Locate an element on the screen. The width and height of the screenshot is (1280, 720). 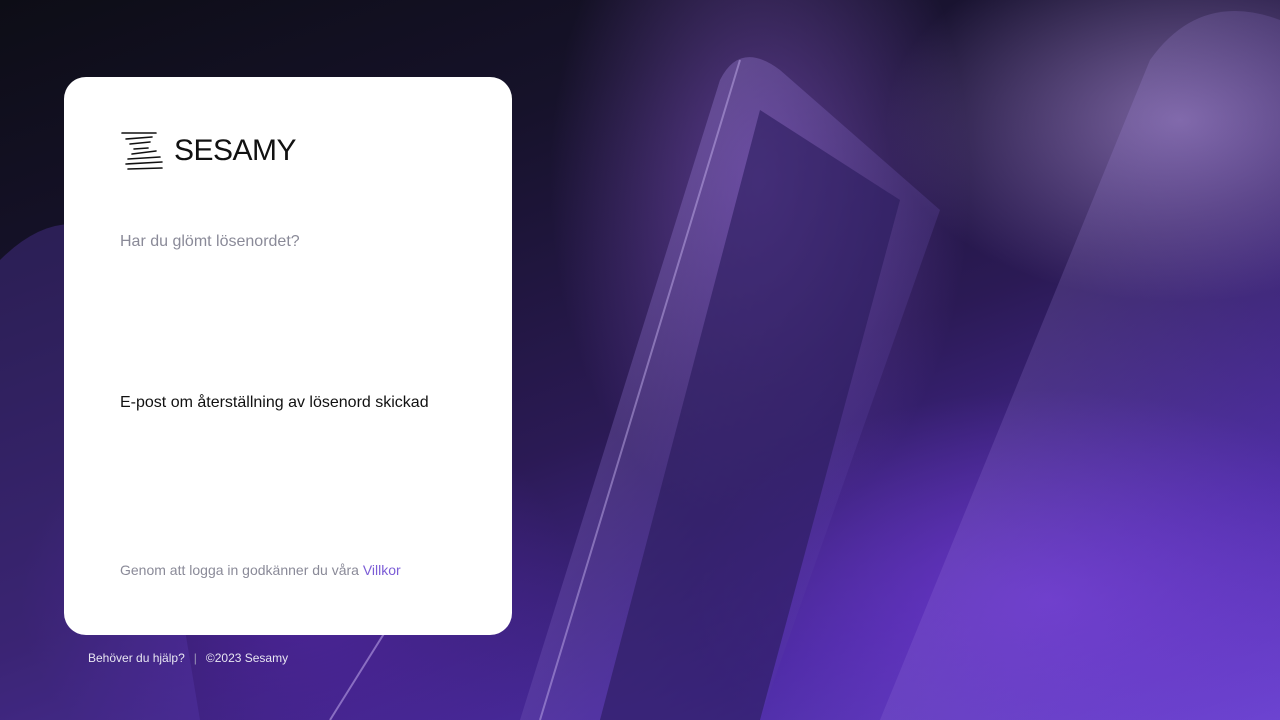
help-link: Behöver du hjälp? is located at coordinates (136, 658).